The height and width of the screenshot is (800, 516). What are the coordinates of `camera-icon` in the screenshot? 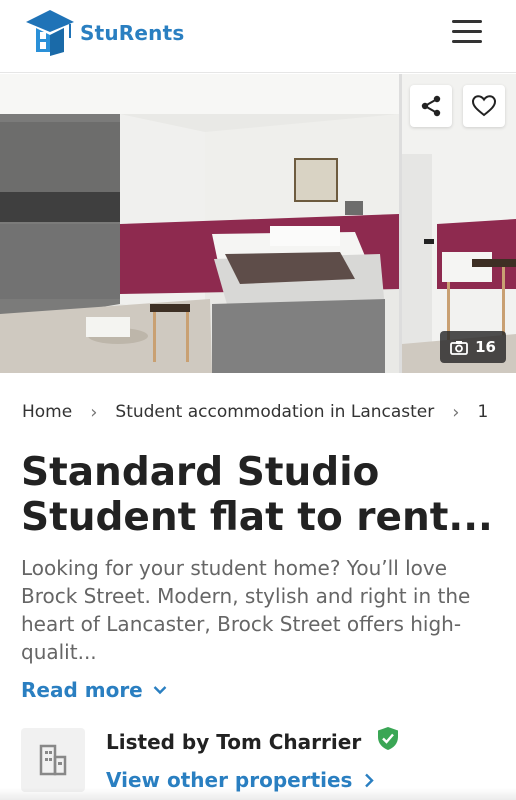 It's located at (459, 347).